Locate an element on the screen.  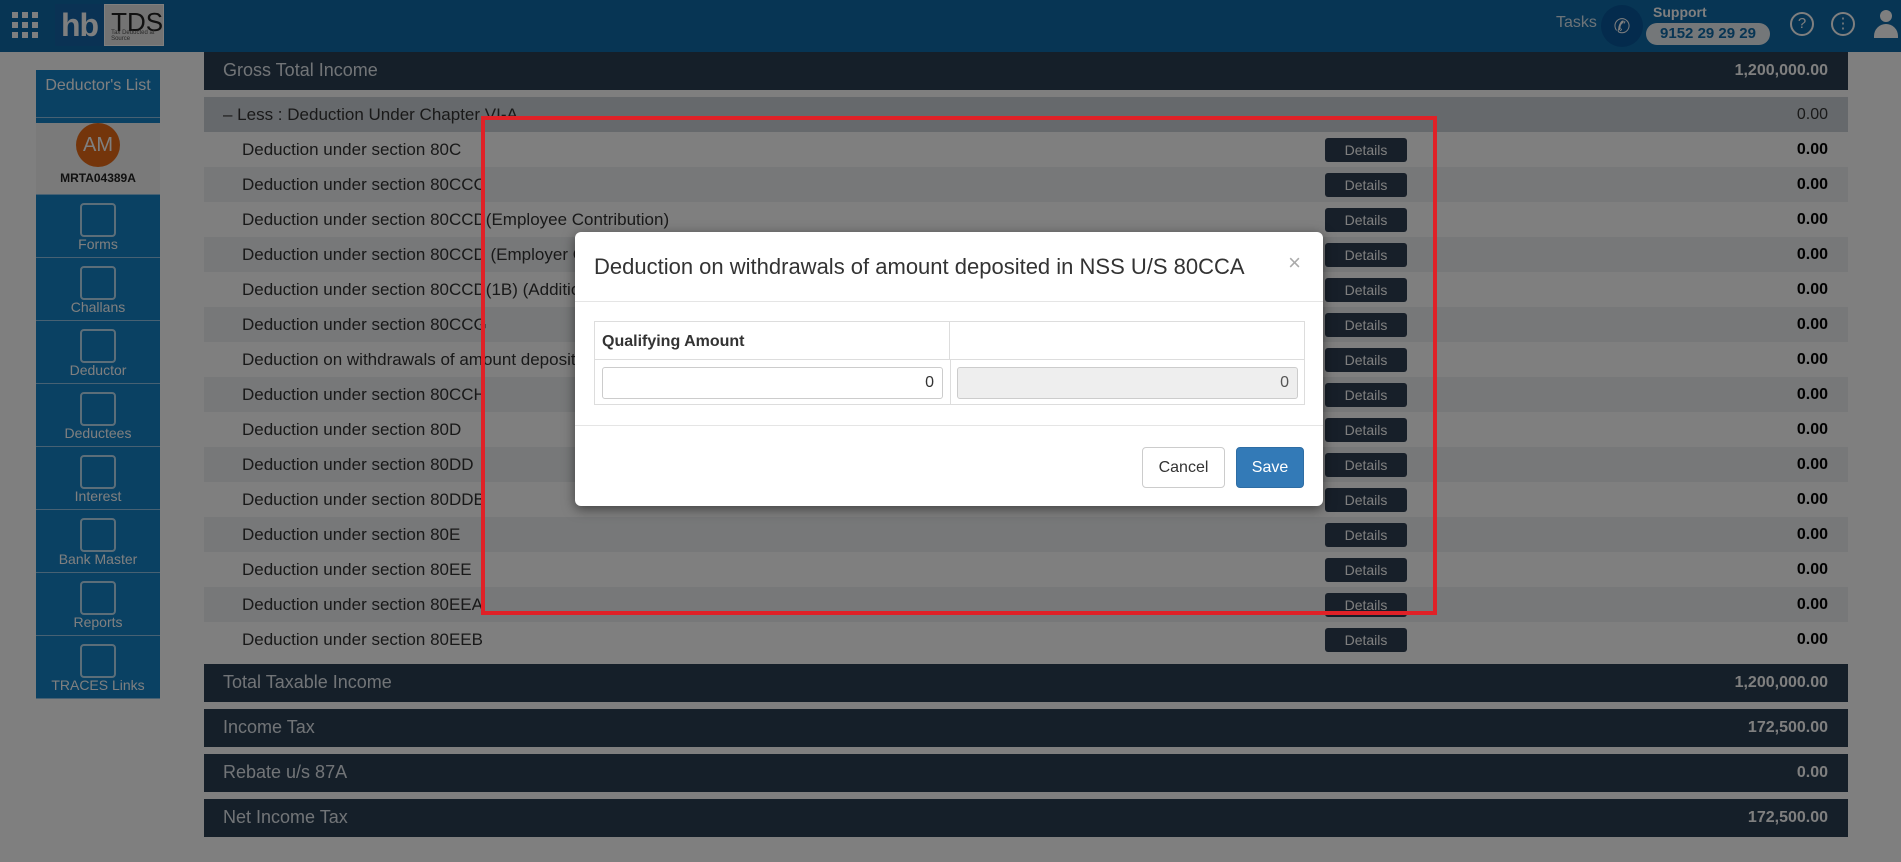
qualifying-amount-input is located at coordinates (772, 383).